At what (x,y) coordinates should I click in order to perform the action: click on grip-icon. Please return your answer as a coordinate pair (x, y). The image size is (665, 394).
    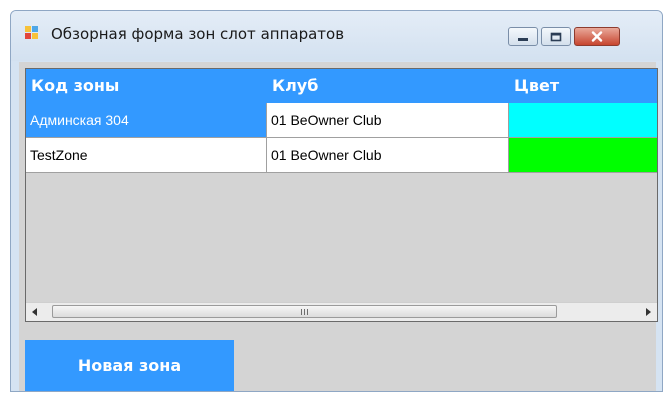
    Looking at the image, I should click on (305, 312).